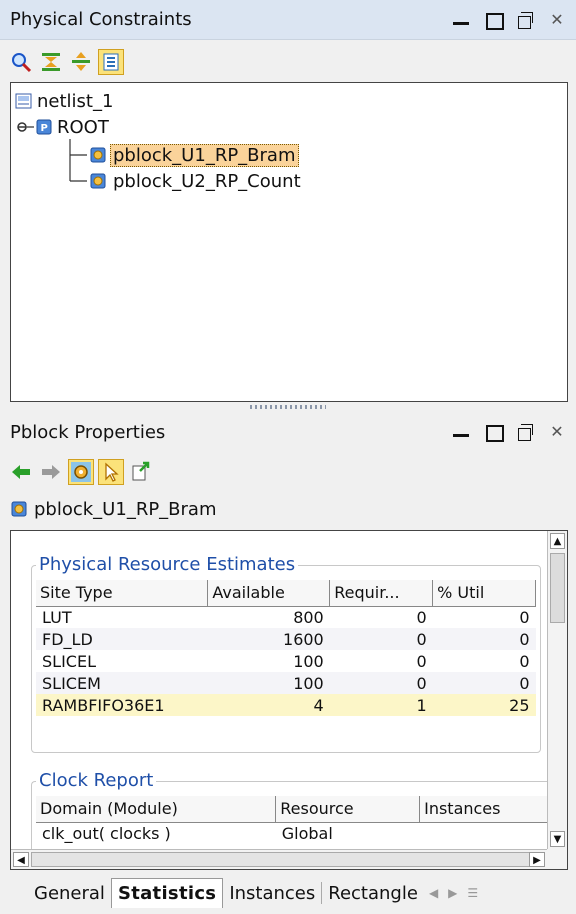 The height and width of the screenshot is (914, 576). Describe the element at coordinates (269, 593) in the screenshot. I see `column-header: Available` at that location.